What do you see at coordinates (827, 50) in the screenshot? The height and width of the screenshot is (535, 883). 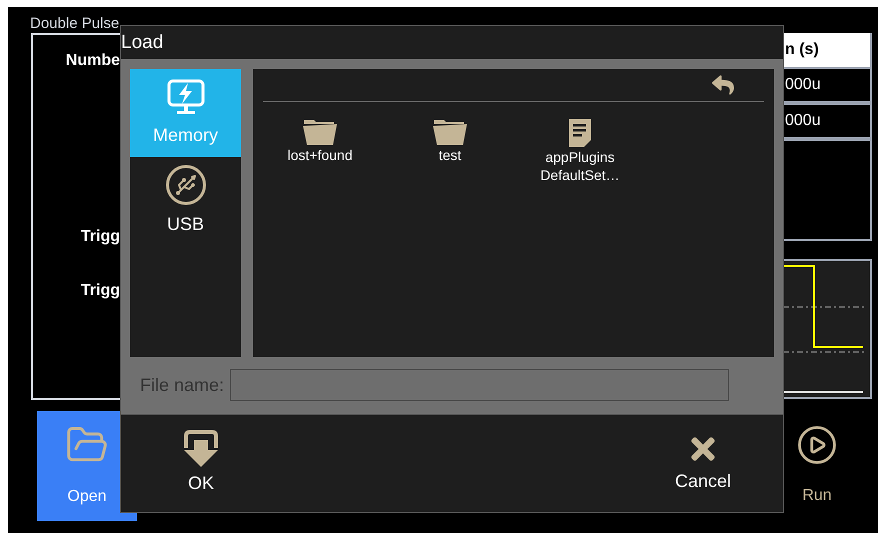 I see `table-header: n (s)` at bounding box center [827, 50].